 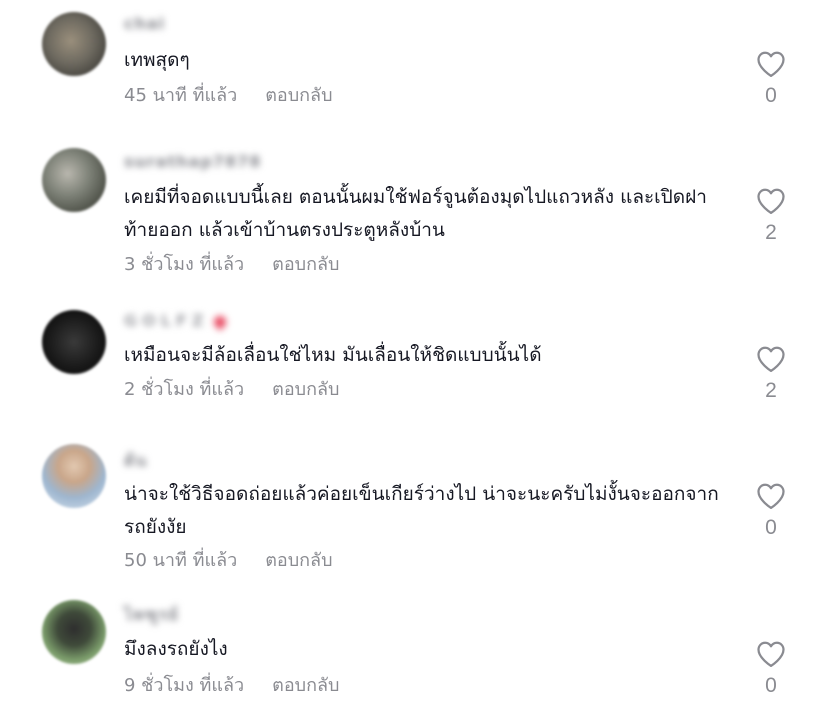 I want to click on username-text: GOLFZ, so click(x=166, y=320).